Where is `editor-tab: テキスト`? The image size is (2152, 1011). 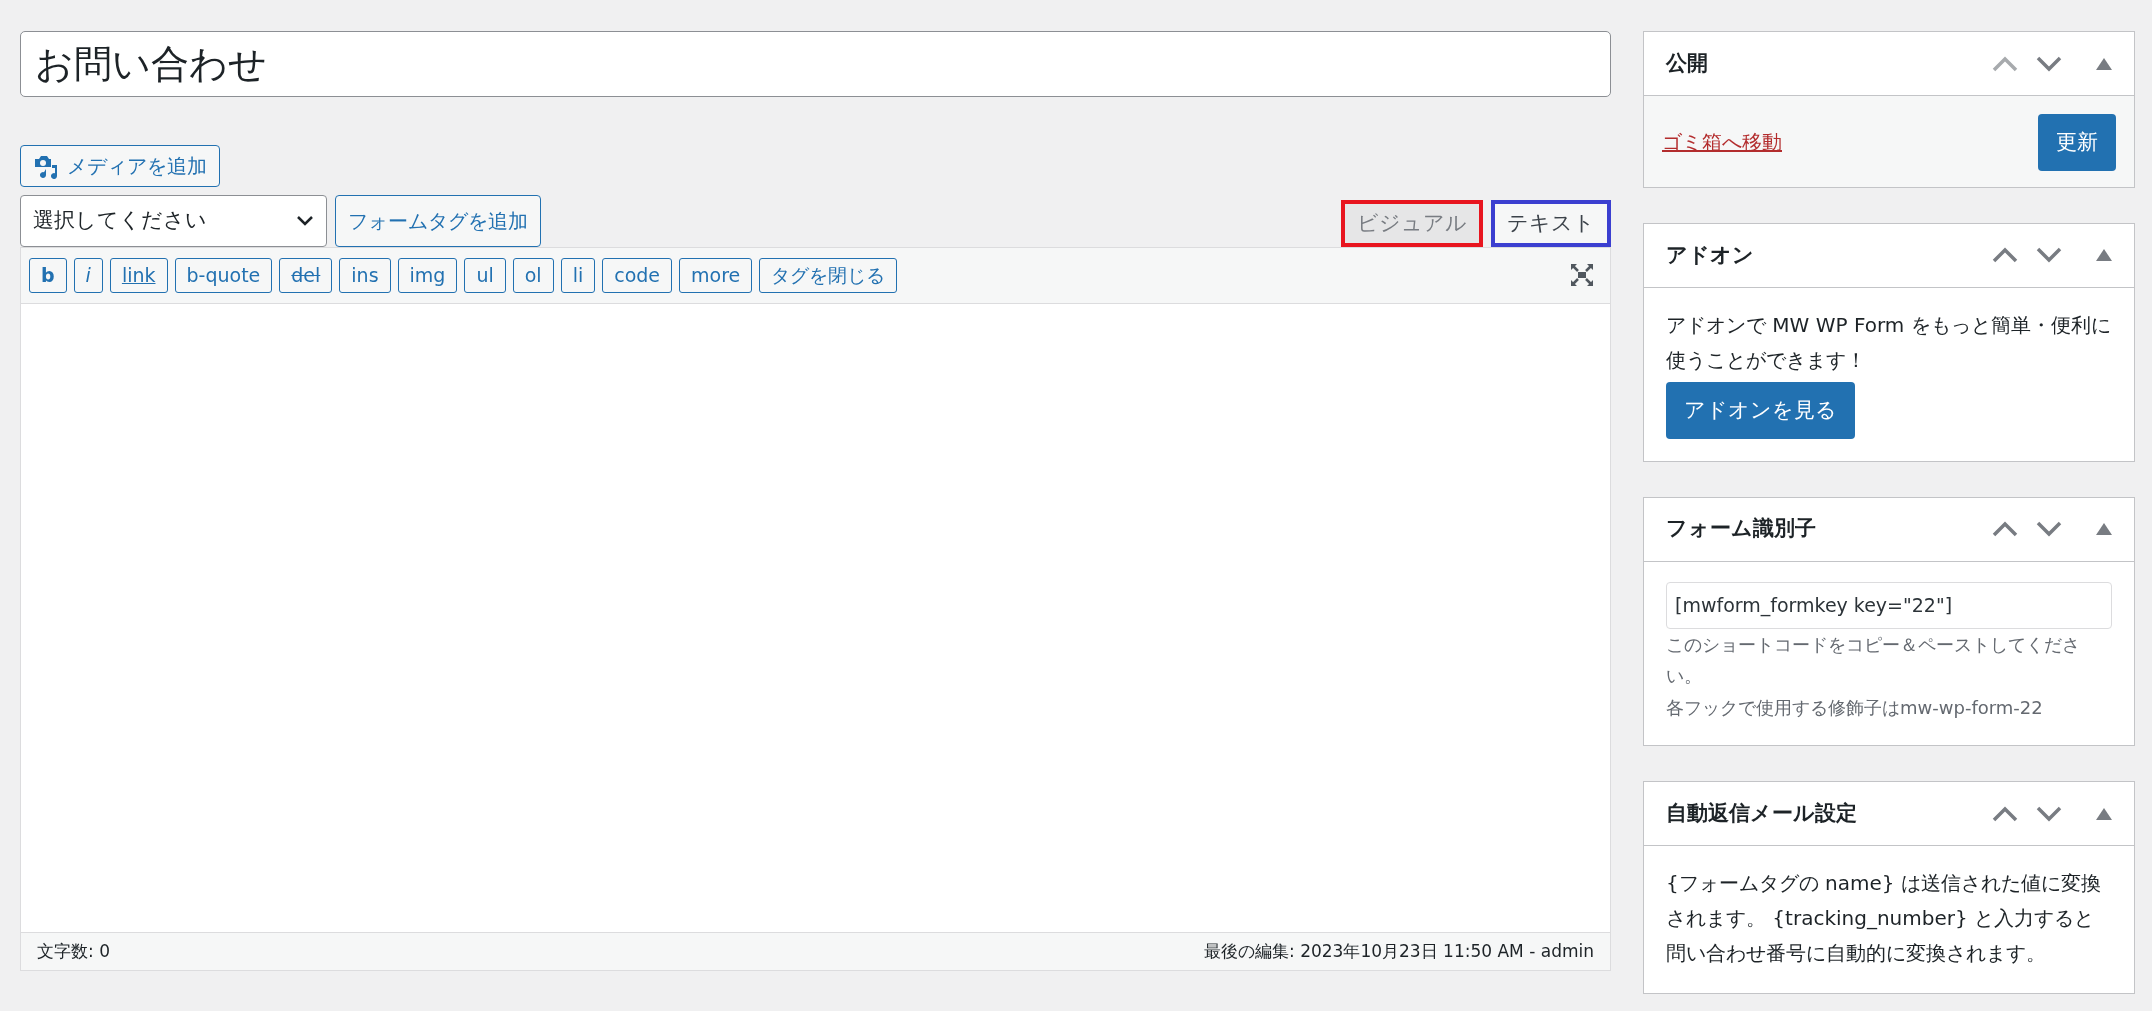
editor-tab: テキスト is located at coordinates (1551, 223).